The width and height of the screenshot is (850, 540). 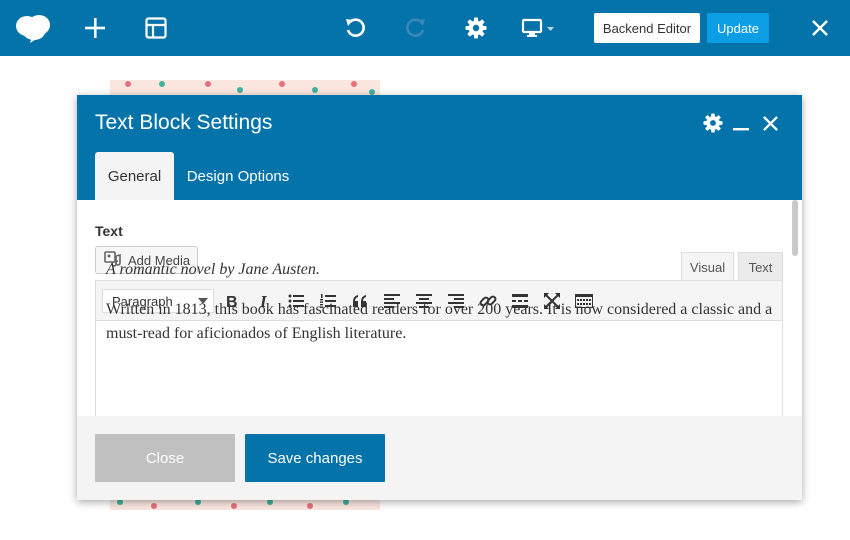 What do you see at coordinates (741, 123) in the screenshot?
I see `minimize-icon` at bounding box center [741, 123].